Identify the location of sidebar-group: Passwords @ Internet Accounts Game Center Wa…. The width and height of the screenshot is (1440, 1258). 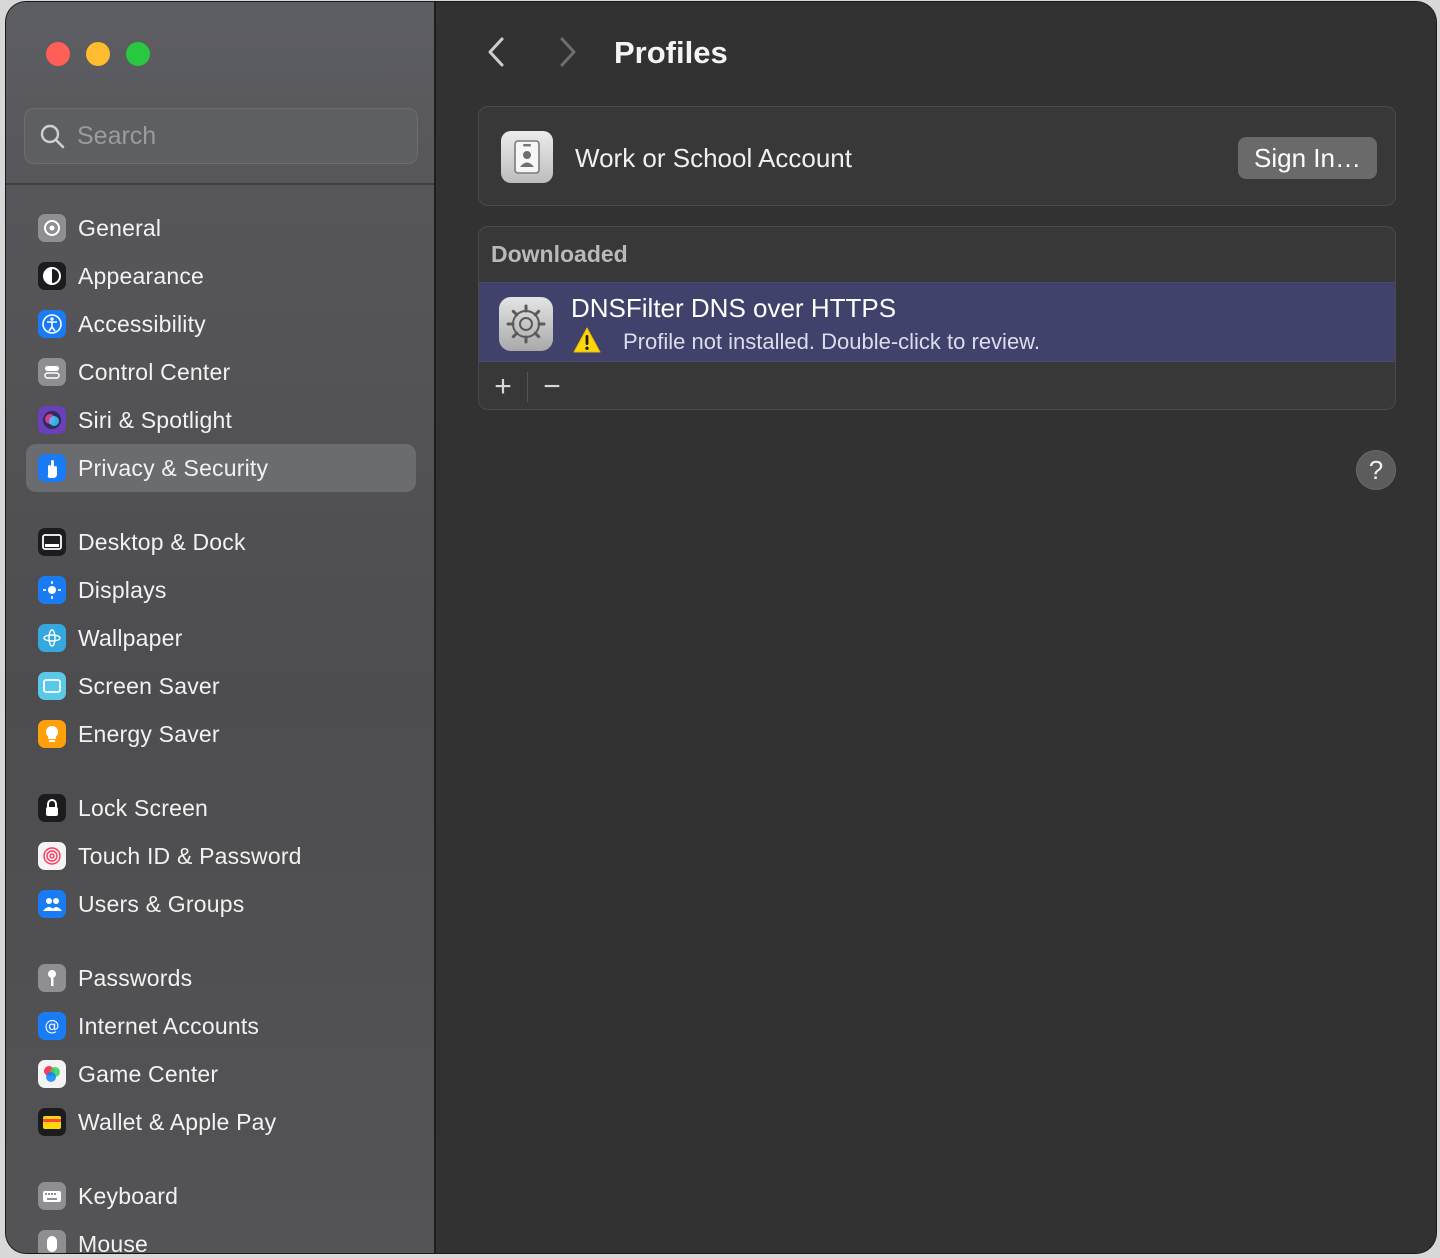
(221, 1050).